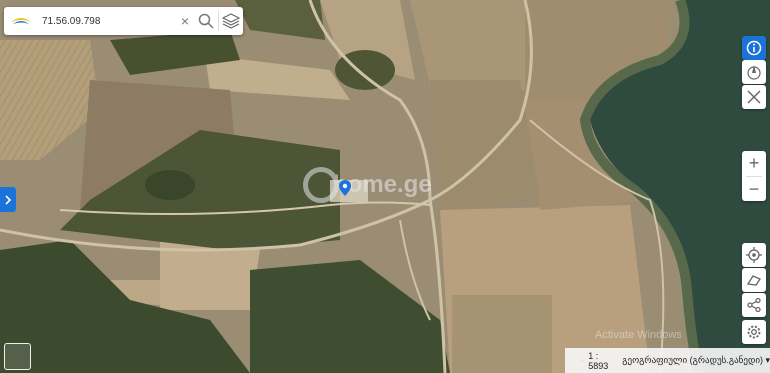  I want to click on locate-icon, so click(754, 255).